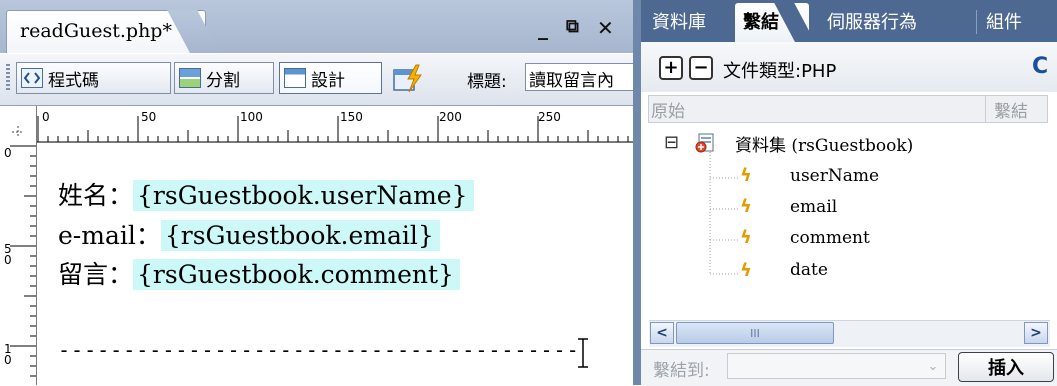 The height and width of the screenshot is (386, 1057). I want to click on chevron-down-icon: ⌄, so click(933, 366).